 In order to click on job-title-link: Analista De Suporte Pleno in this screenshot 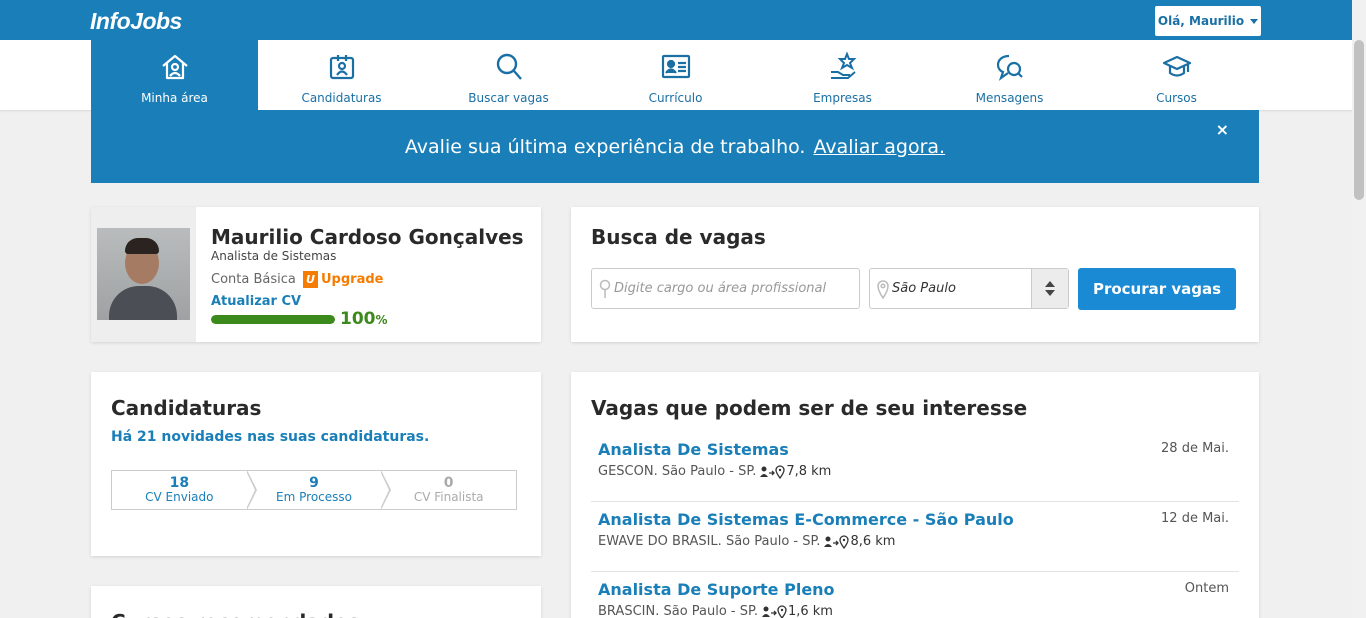, I will do `click(716, 589)`.